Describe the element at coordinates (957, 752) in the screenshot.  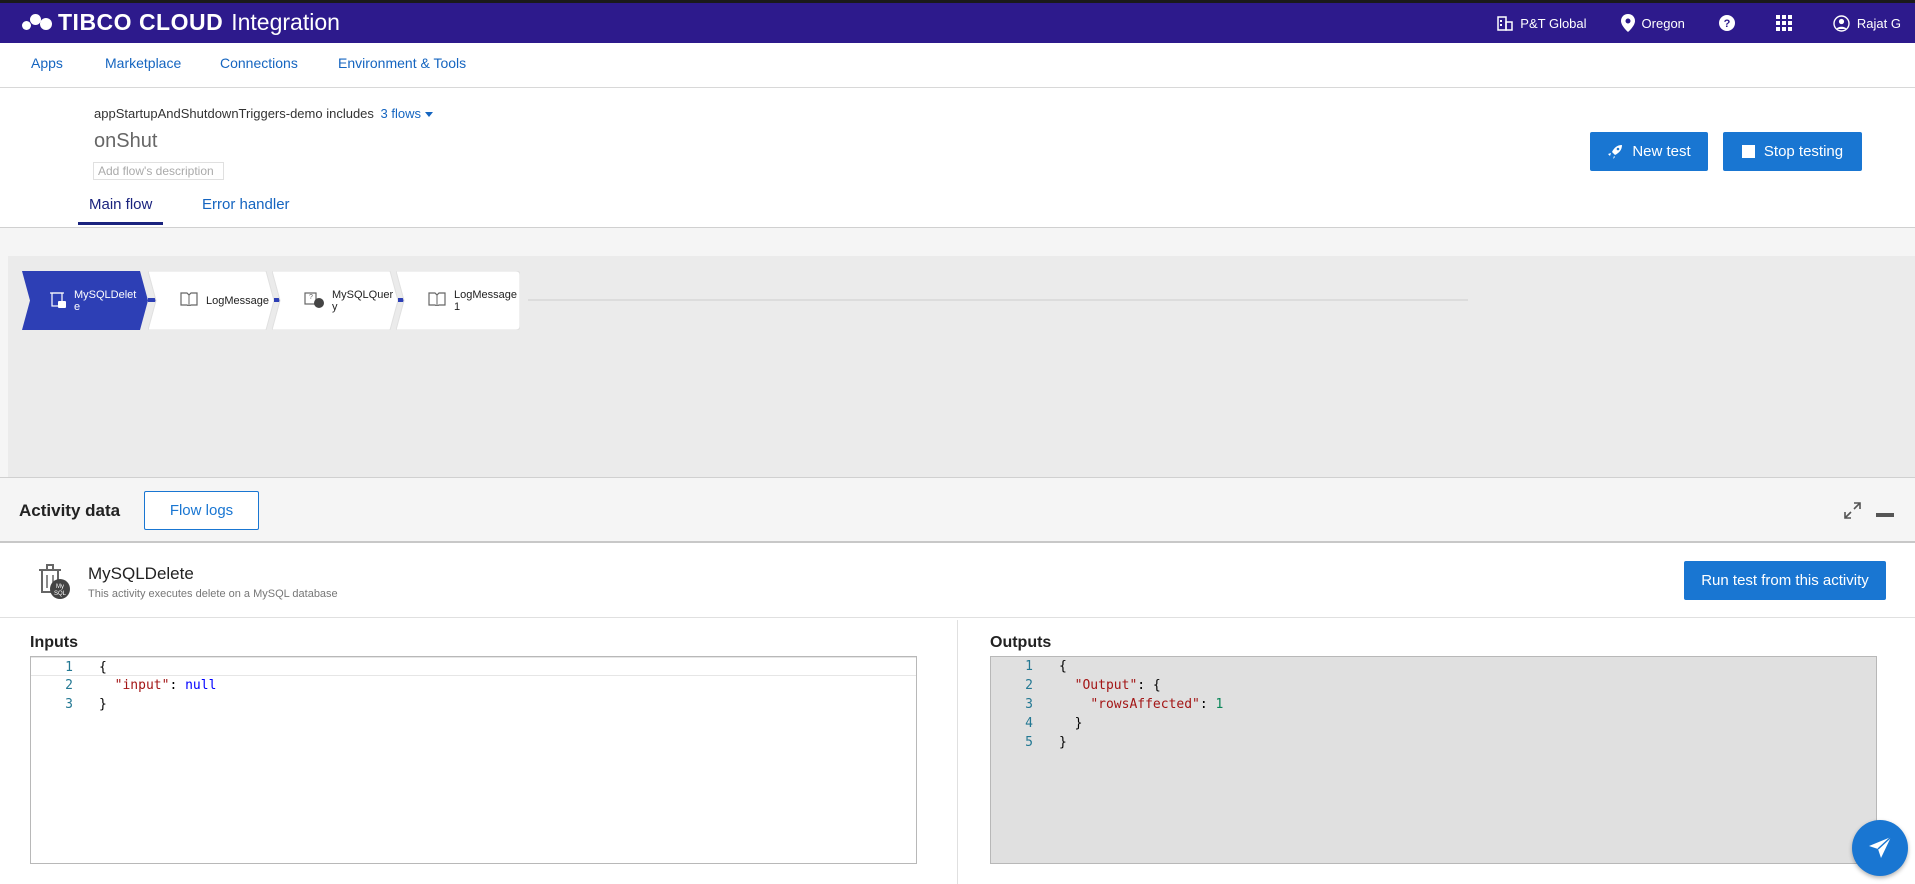
I see `io-divider` at that location.